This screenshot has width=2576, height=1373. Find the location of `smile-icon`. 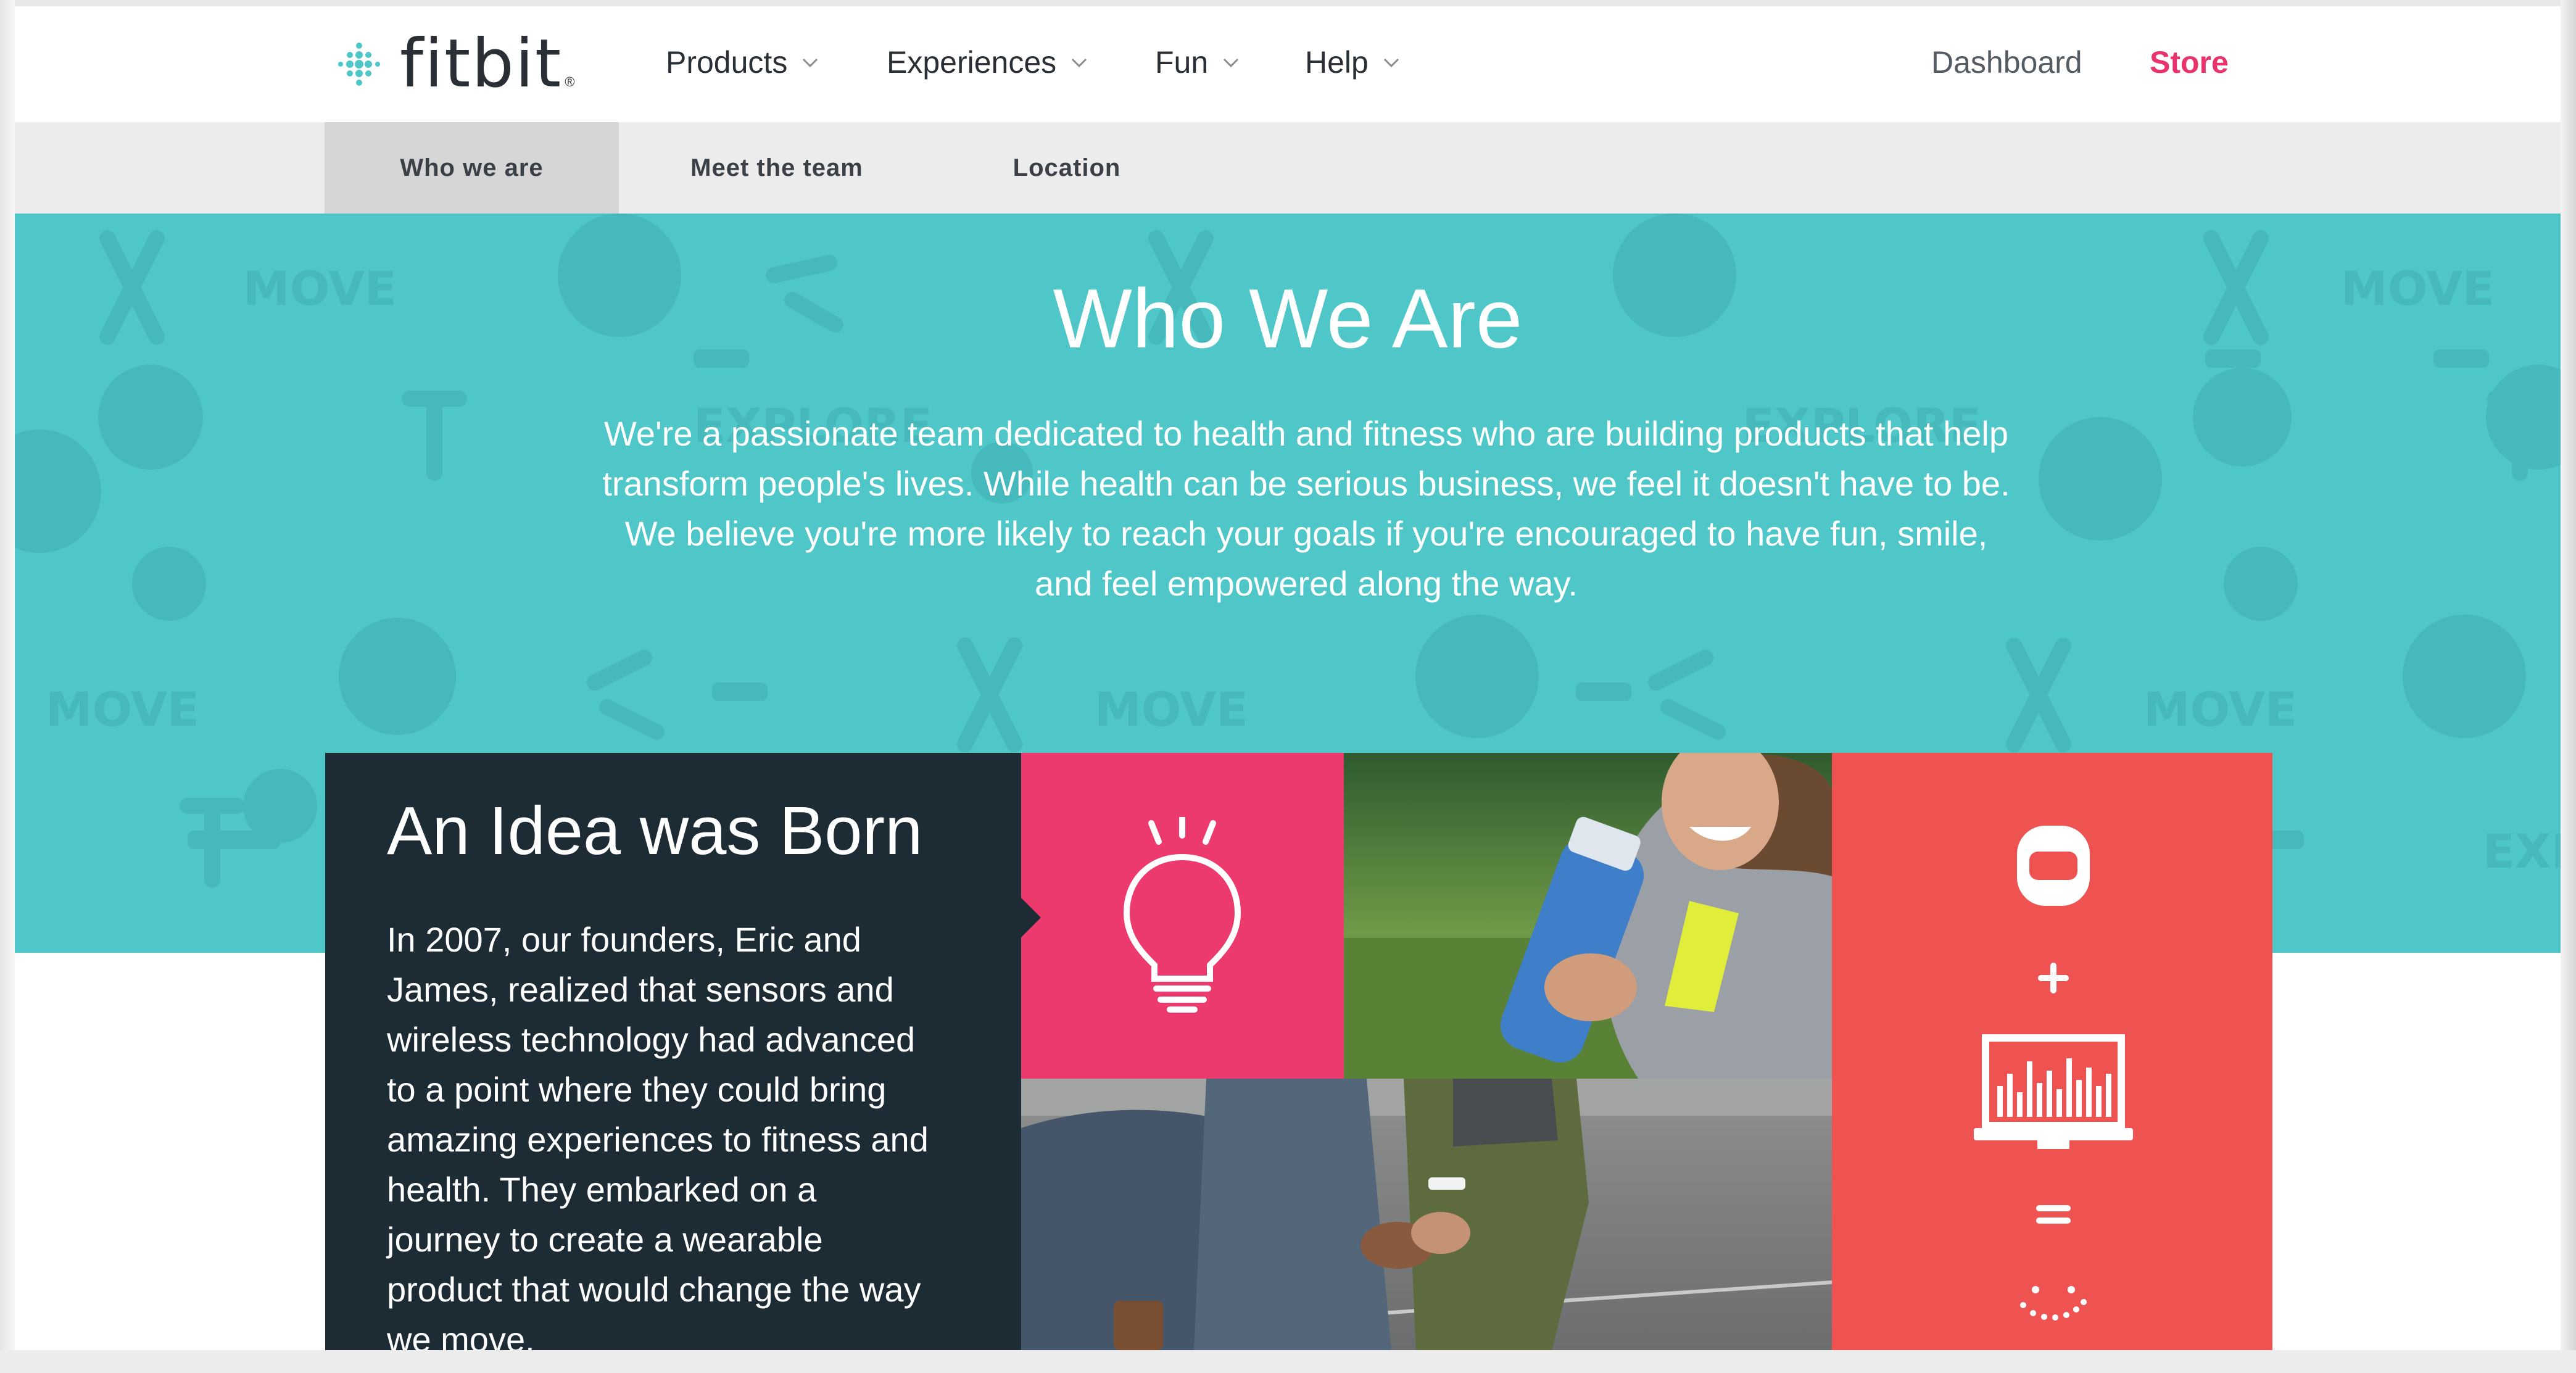

smile-icon is located at coordinates (2053, 1303).